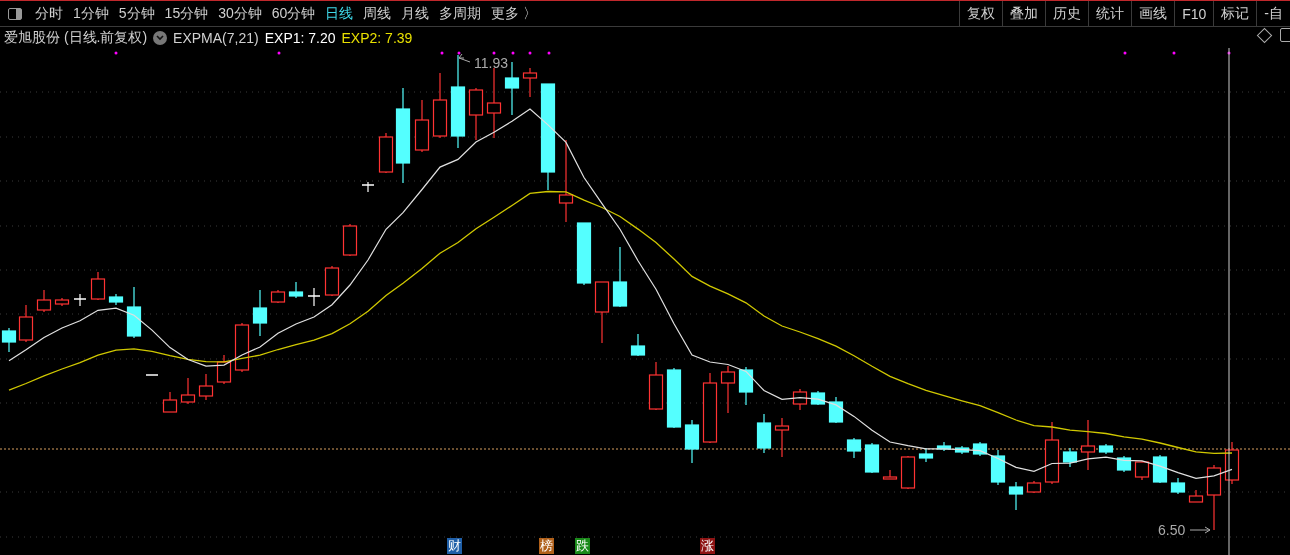 This screenshot has width=1290, height=555. I want to click on period-tab: 1分钟, so click(91, 13).